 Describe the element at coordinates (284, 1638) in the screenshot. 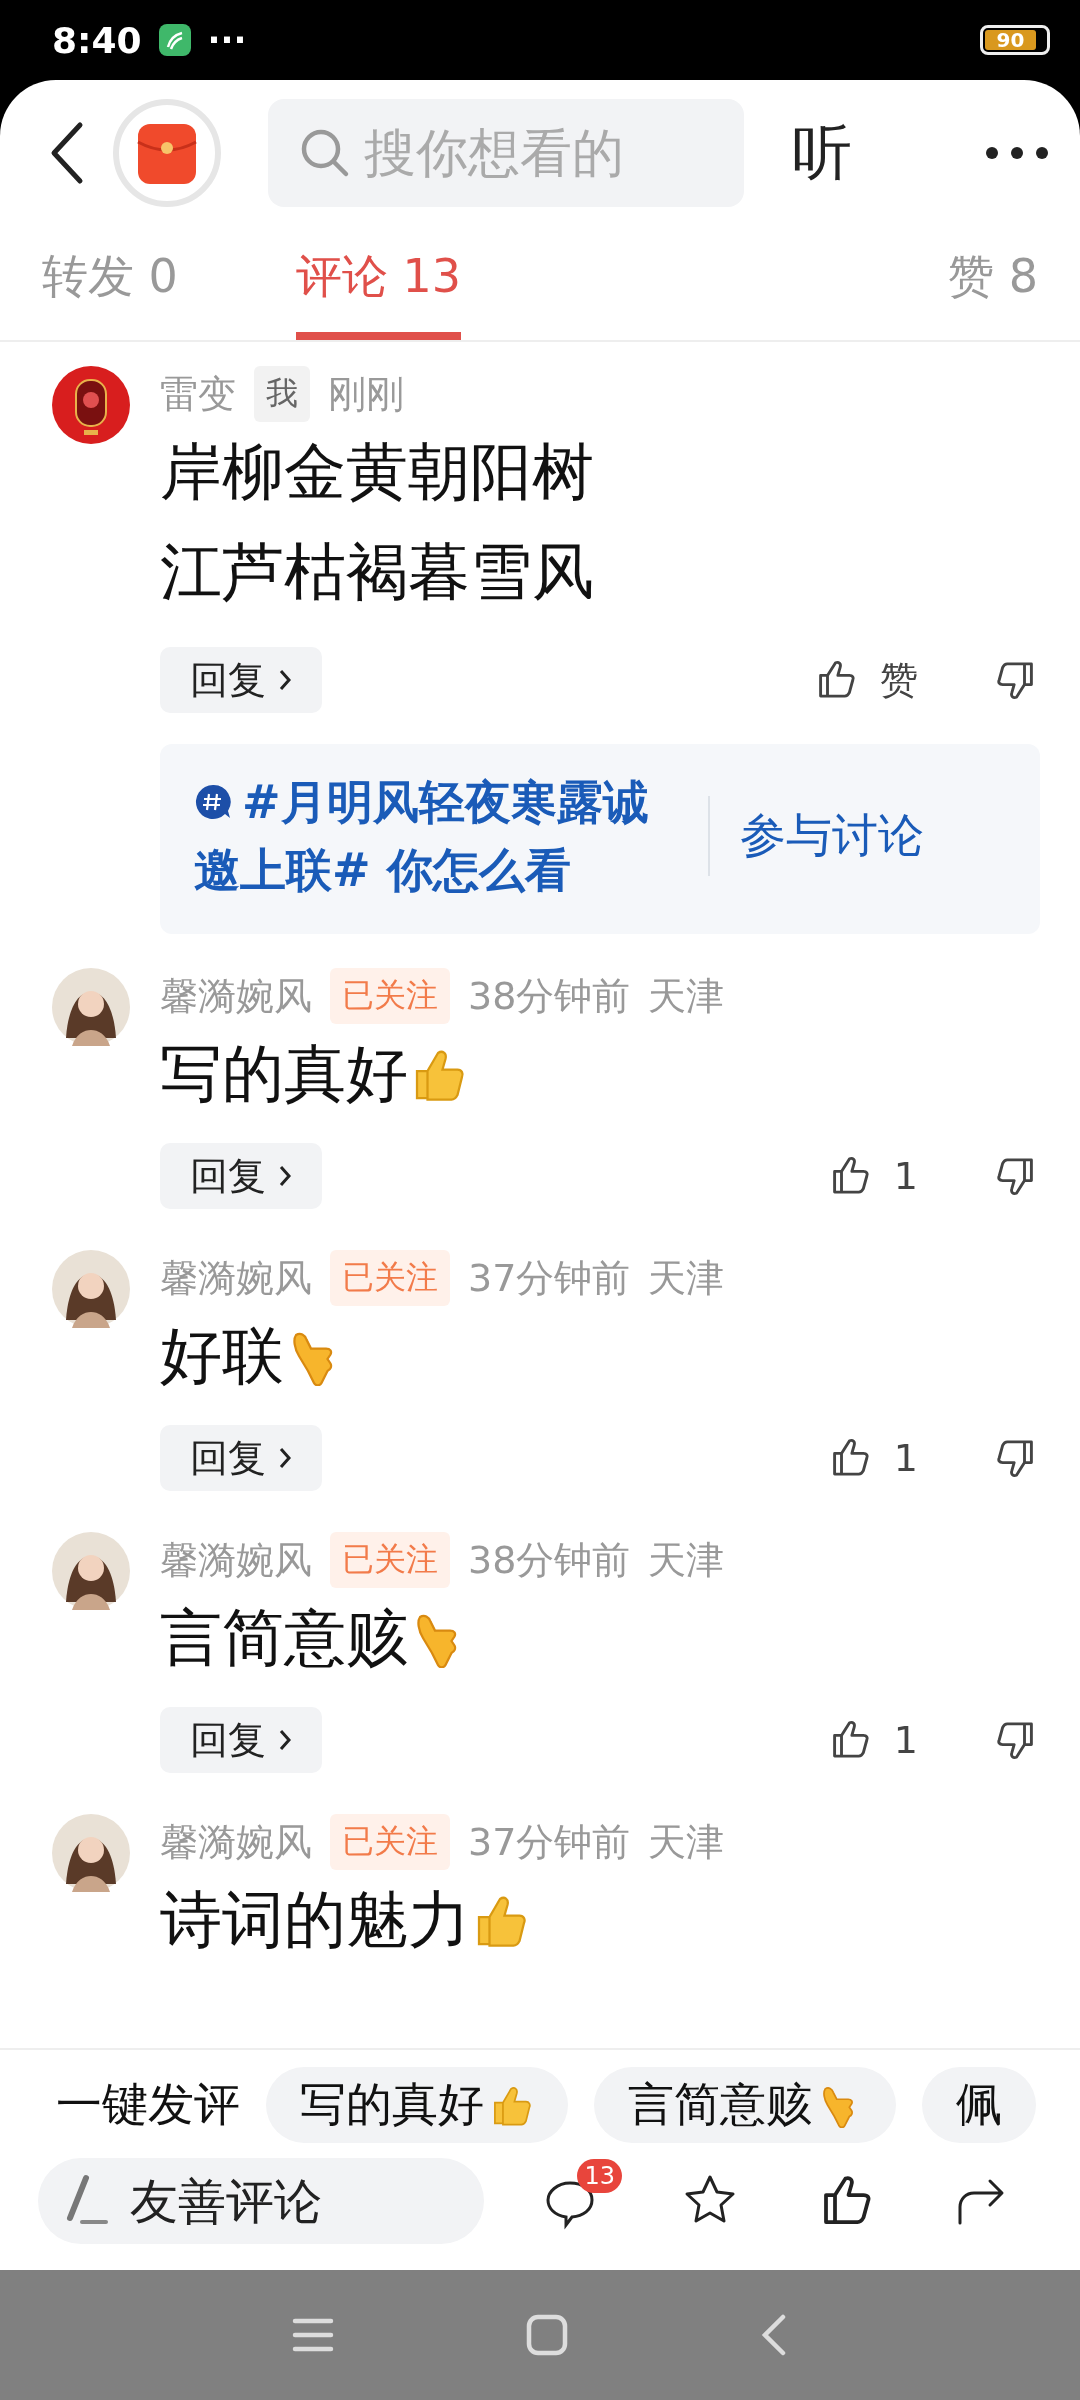

I see `comment-text: 言简意赅` at that location.